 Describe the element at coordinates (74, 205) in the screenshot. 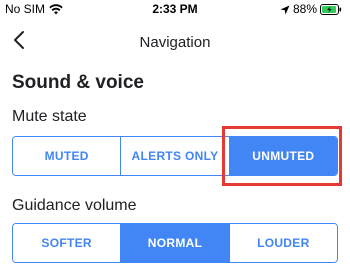

I see `guidance-volume-label: Guidance volume` at that location.